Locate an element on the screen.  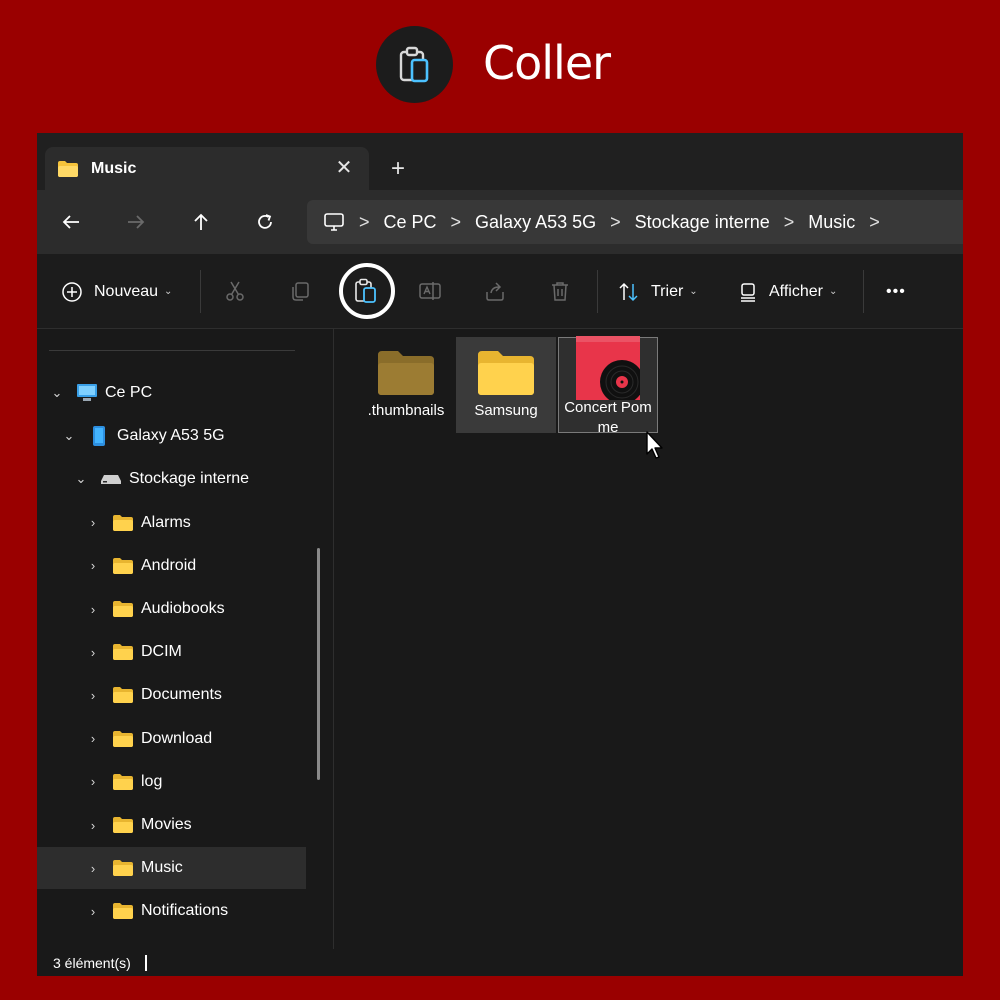
sidebar-item-movies: › Movies is located at coordinates (171, 825).